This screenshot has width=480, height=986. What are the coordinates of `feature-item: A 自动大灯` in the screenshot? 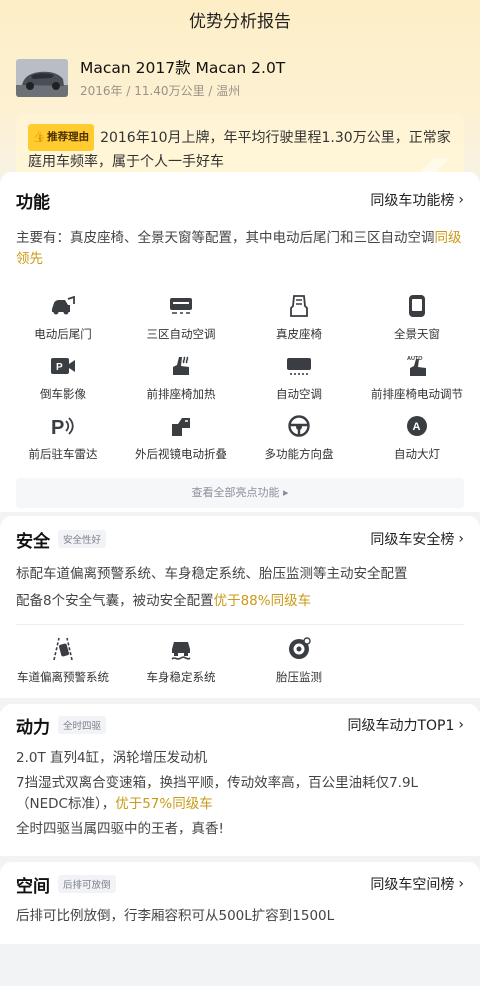 It's located at (417, 444).